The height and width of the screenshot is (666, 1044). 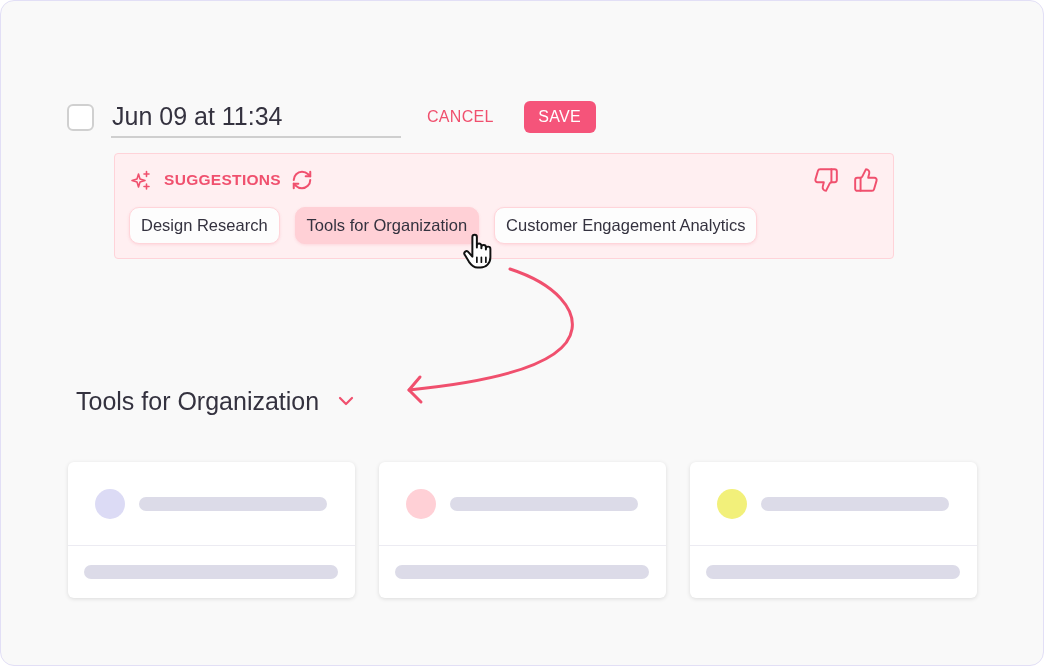 What do you see at coordinates (141, 180) in the screenshot?
I see `sparkle-icon` at bounding box center [141, 180].